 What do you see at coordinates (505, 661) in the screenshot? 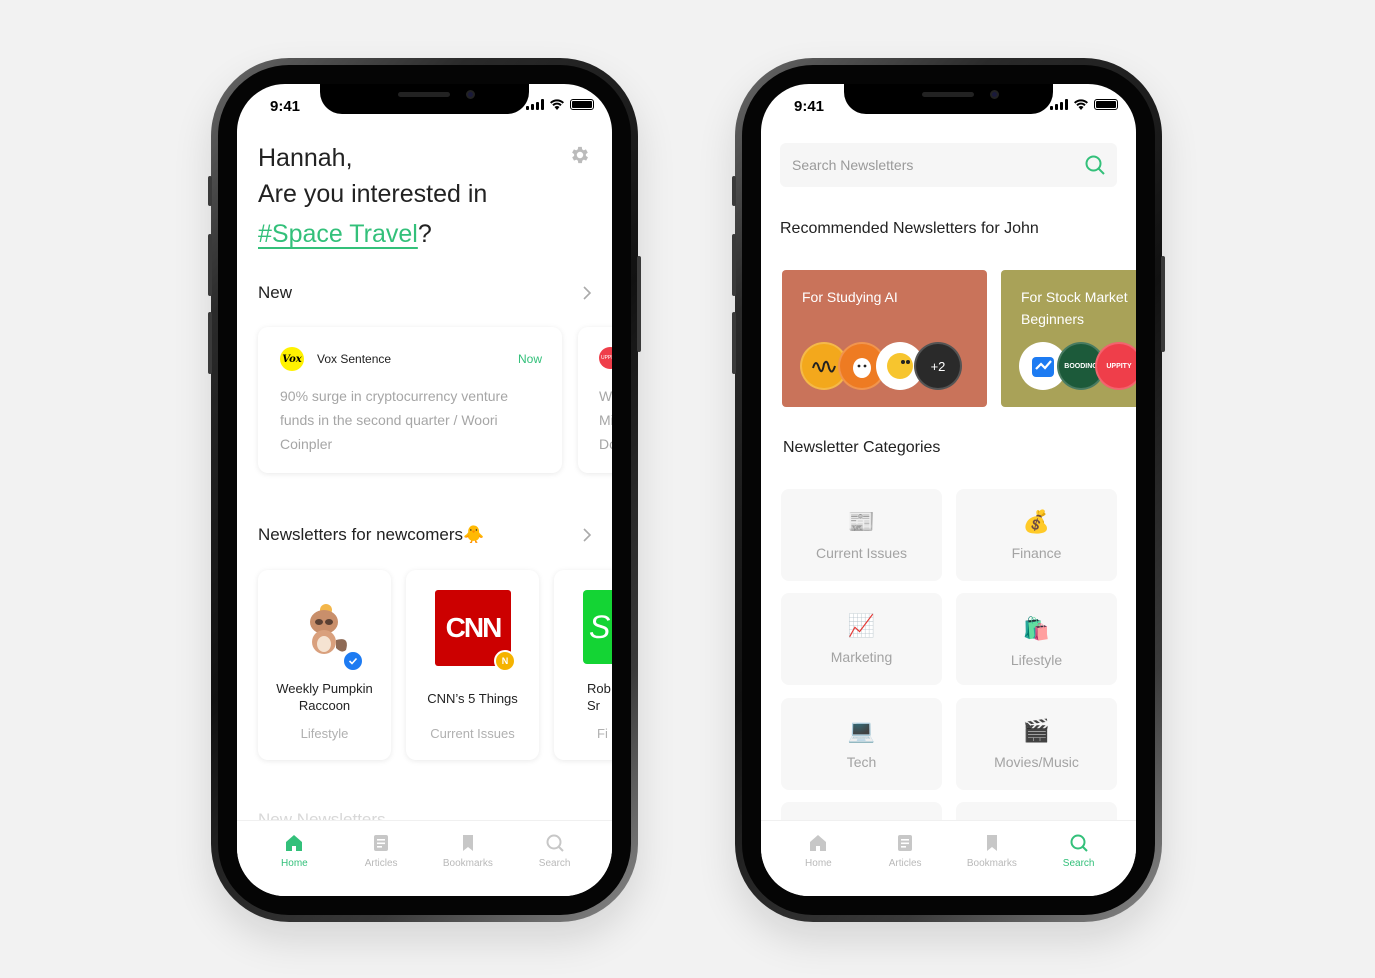
I see `new-badge: N` at bounding box center [505, 661].